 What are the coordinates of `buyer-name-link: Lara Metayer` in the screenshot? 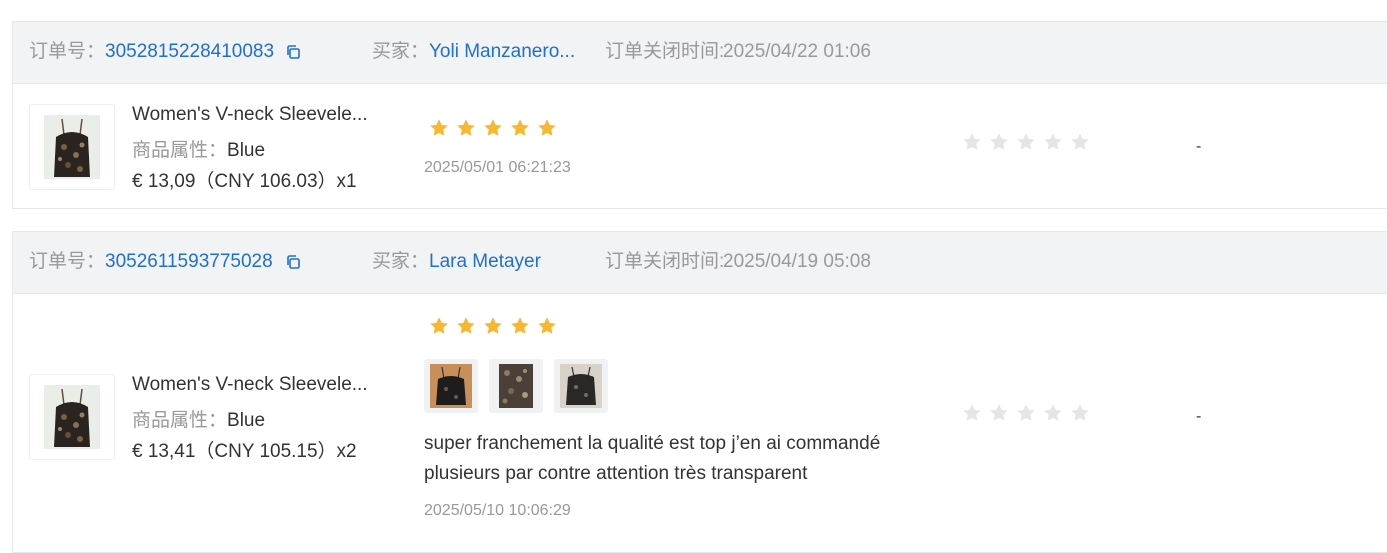 It's located at (485, 262).